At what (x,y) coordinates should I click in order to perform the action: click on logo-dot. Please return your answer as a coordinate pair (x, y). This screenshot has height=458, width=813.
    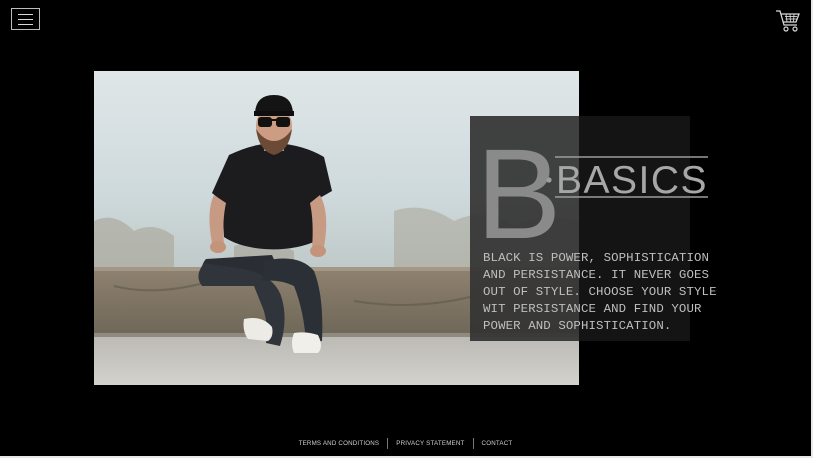
    Looking at the image, I should click on (549, 180).